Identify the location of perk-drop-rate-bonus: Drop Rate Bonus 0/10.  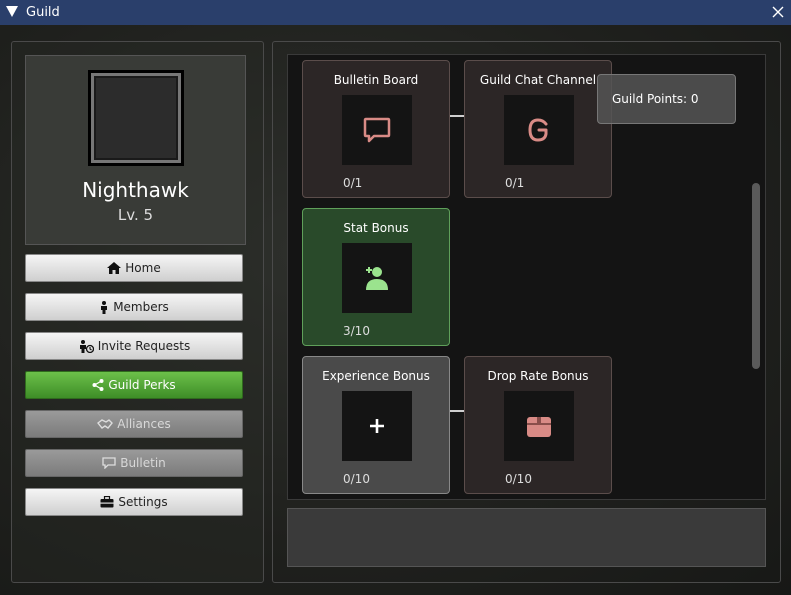
(538, 425).